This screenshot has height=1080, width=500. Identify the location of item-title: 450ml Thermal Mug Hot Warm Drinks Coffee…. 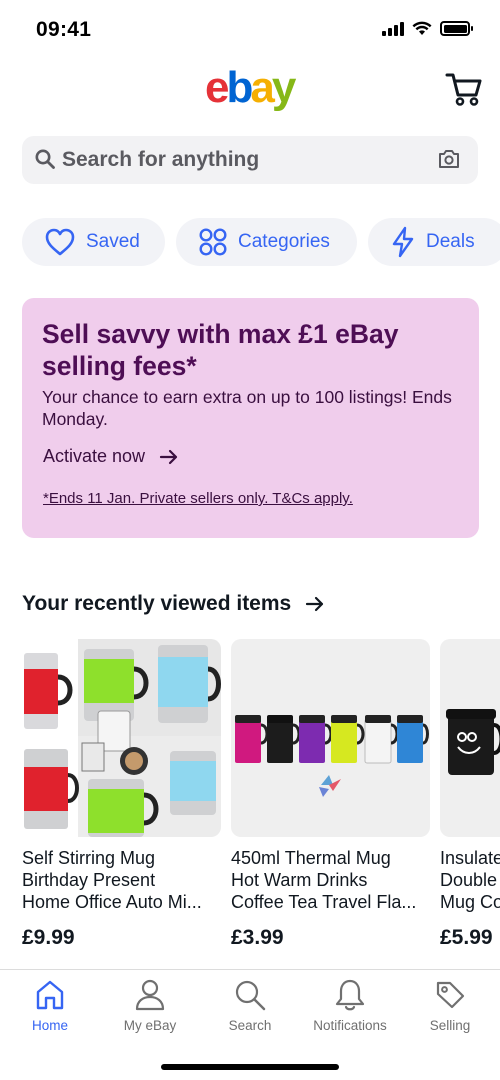
(324, 880).